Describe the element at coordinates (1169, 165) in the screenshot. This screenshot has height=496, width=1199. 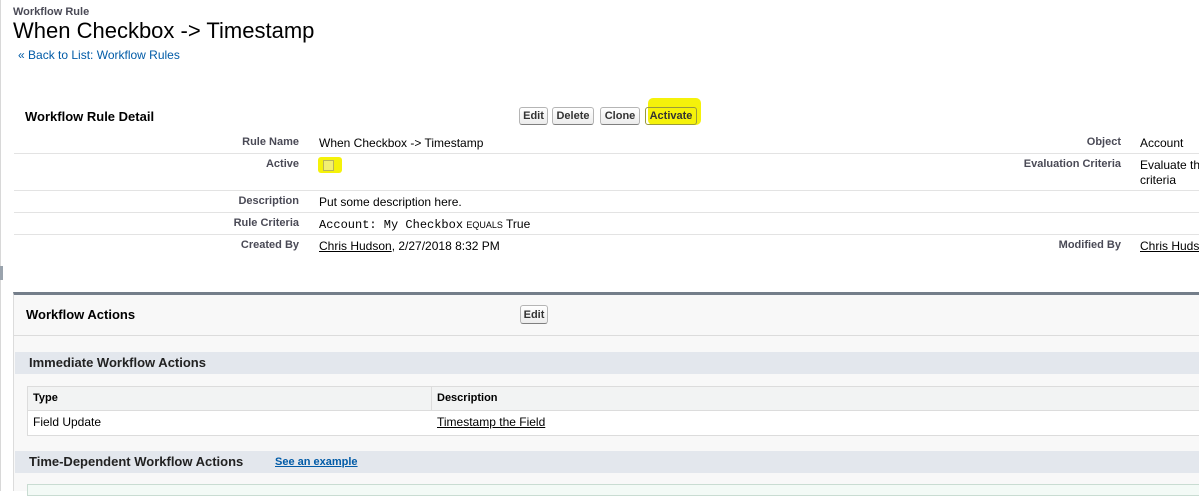
I see `evaluation-criteria-value-line1: Evaluate th` at that location.